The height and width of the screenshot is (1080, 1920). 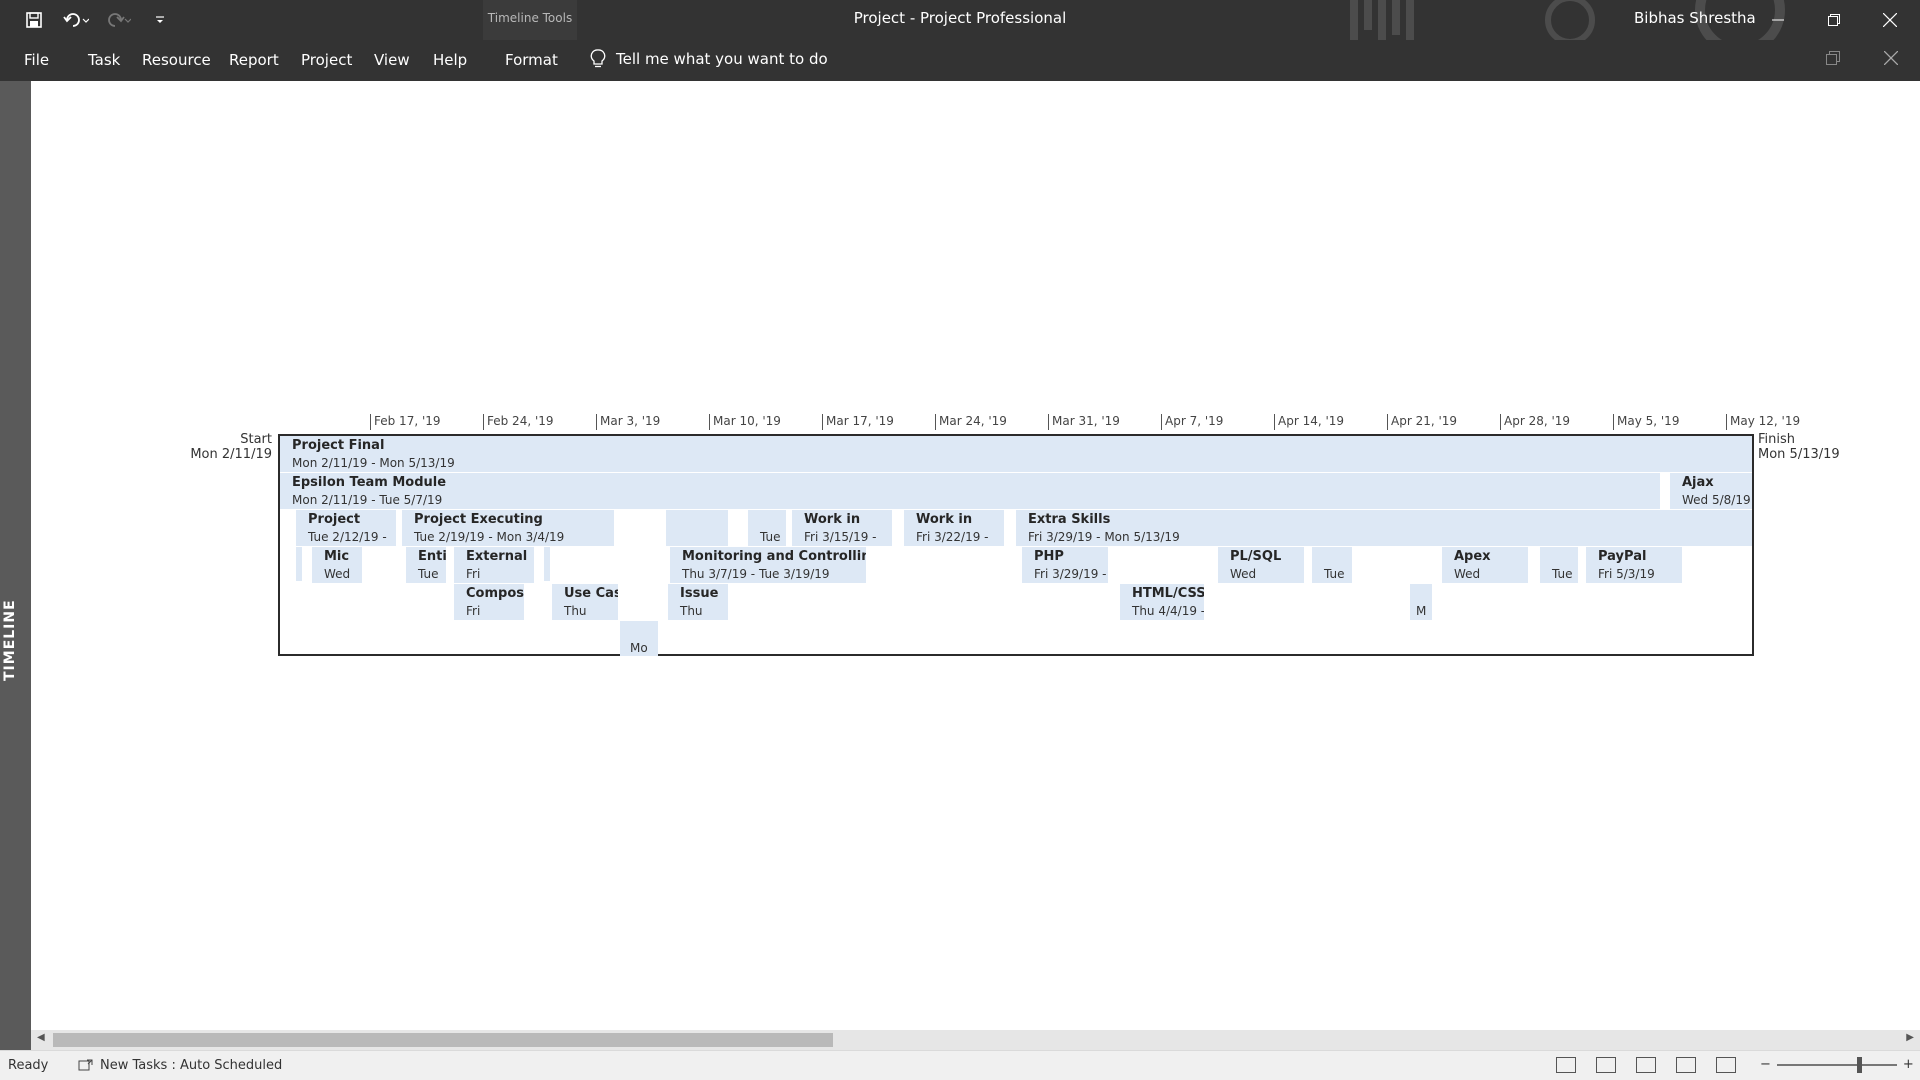 I want to click on finish-date: Mon 5/13/19, so click(x=1799, y=454).